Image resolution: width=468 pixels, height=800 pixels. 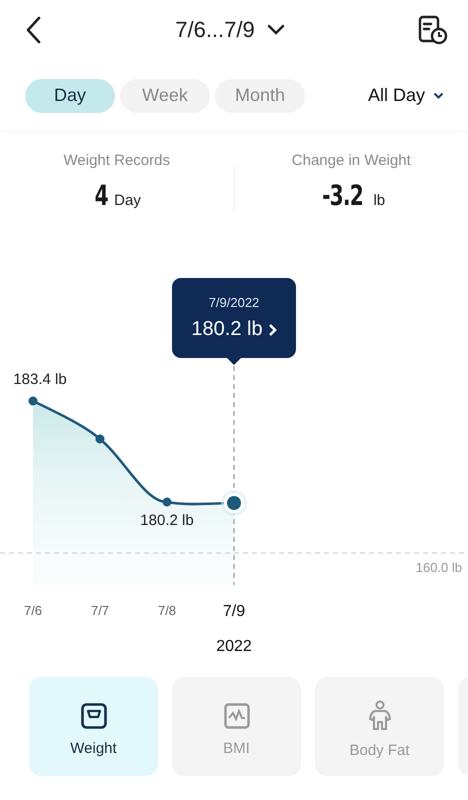 What do you see at coordinates (351, 160) in the screenshot?
I see `stat-label: Change in Weight` at bounding box center [351, 160].